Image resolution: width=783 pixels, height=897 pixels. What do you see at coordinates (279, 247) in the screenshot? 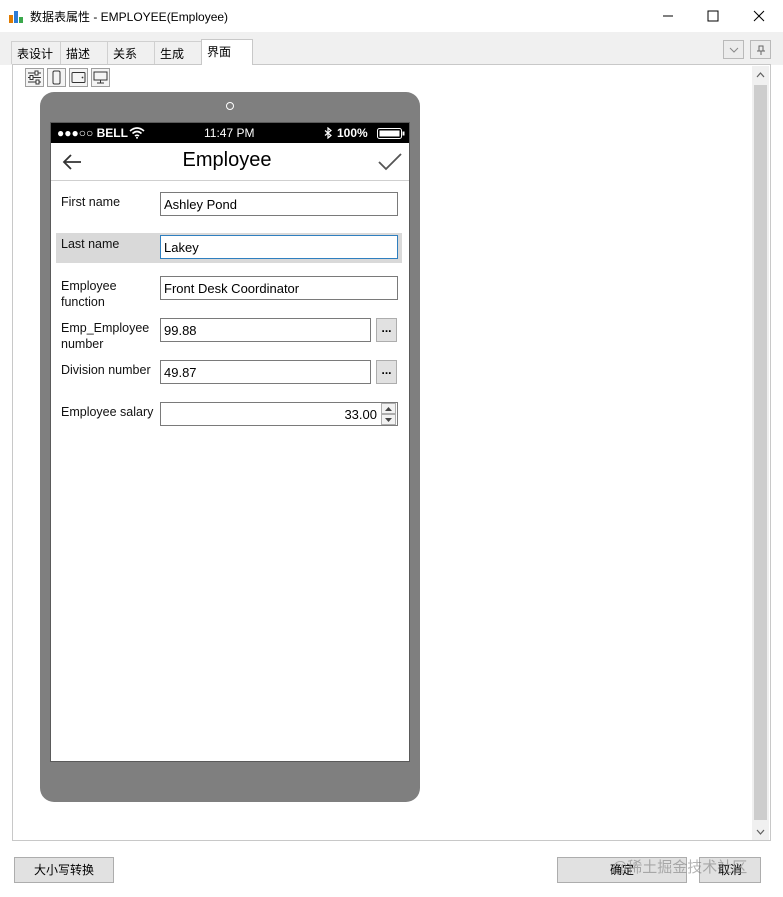
I see `last-name-input: Lakey` at bounding box center [279, 247].